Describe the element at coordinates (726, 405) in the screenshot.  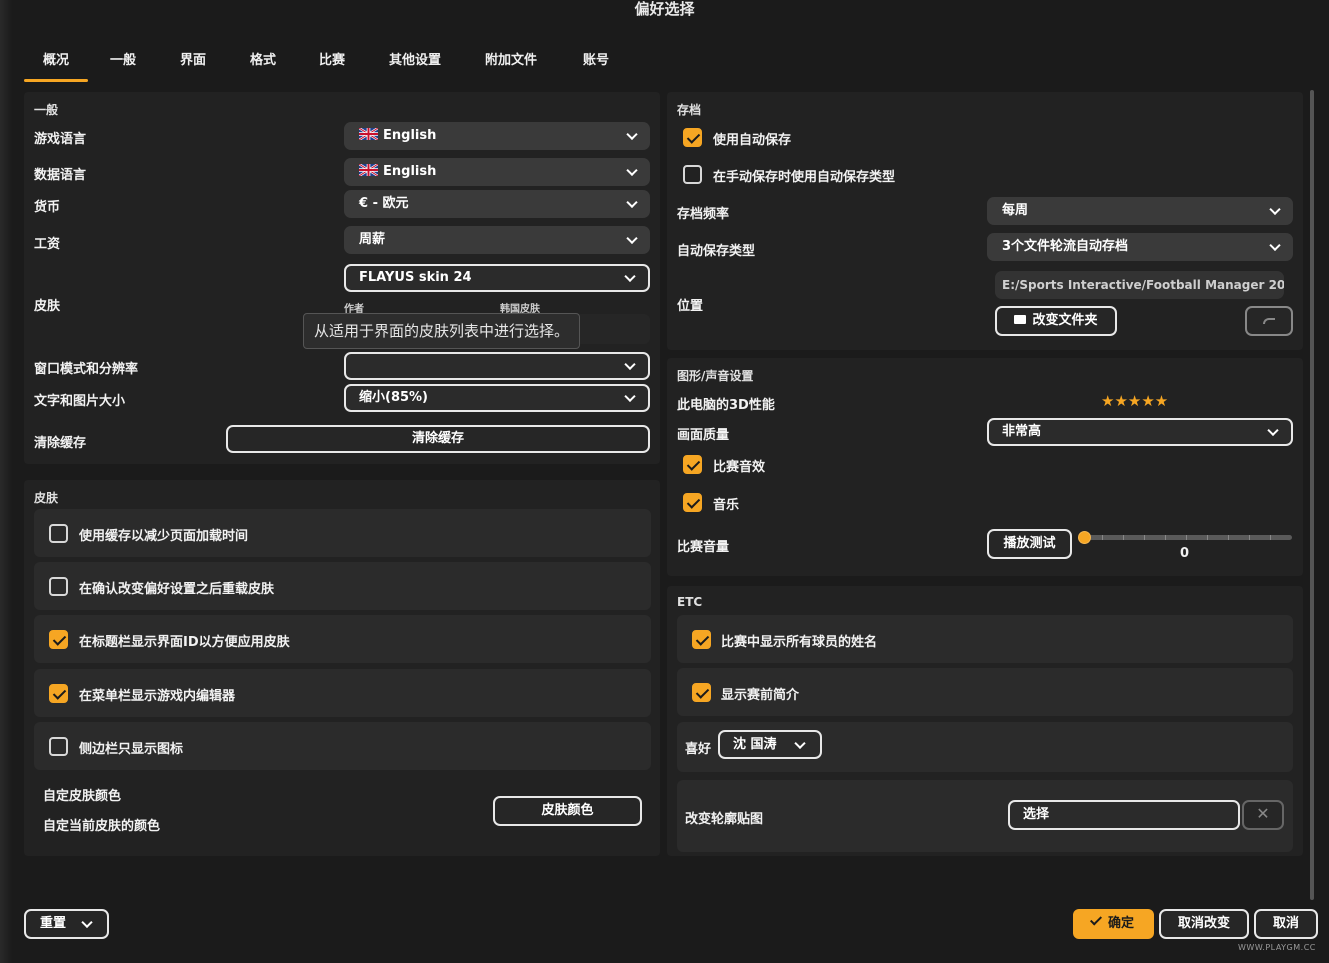
I see `pc-3d-label: 此电脑的3D性能` at that location.